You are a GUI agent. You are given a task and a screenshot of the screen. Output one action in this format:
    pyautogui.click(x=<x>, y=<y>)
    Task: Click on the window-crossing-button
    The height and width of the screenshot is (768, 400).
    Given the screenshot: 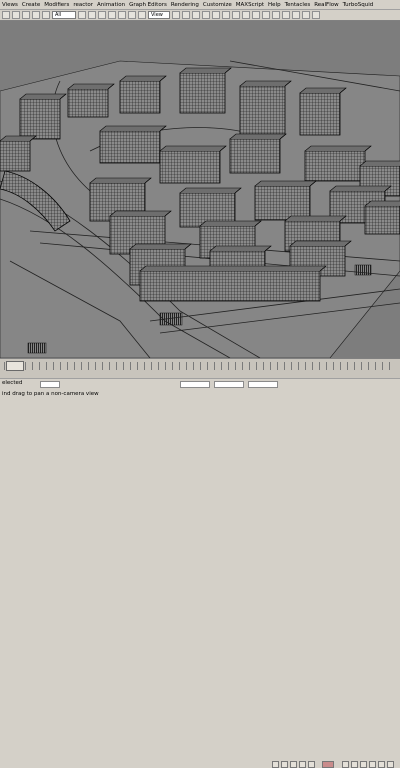 What is the action you would take?
    pyautogui.click(x=112, y=15)
    